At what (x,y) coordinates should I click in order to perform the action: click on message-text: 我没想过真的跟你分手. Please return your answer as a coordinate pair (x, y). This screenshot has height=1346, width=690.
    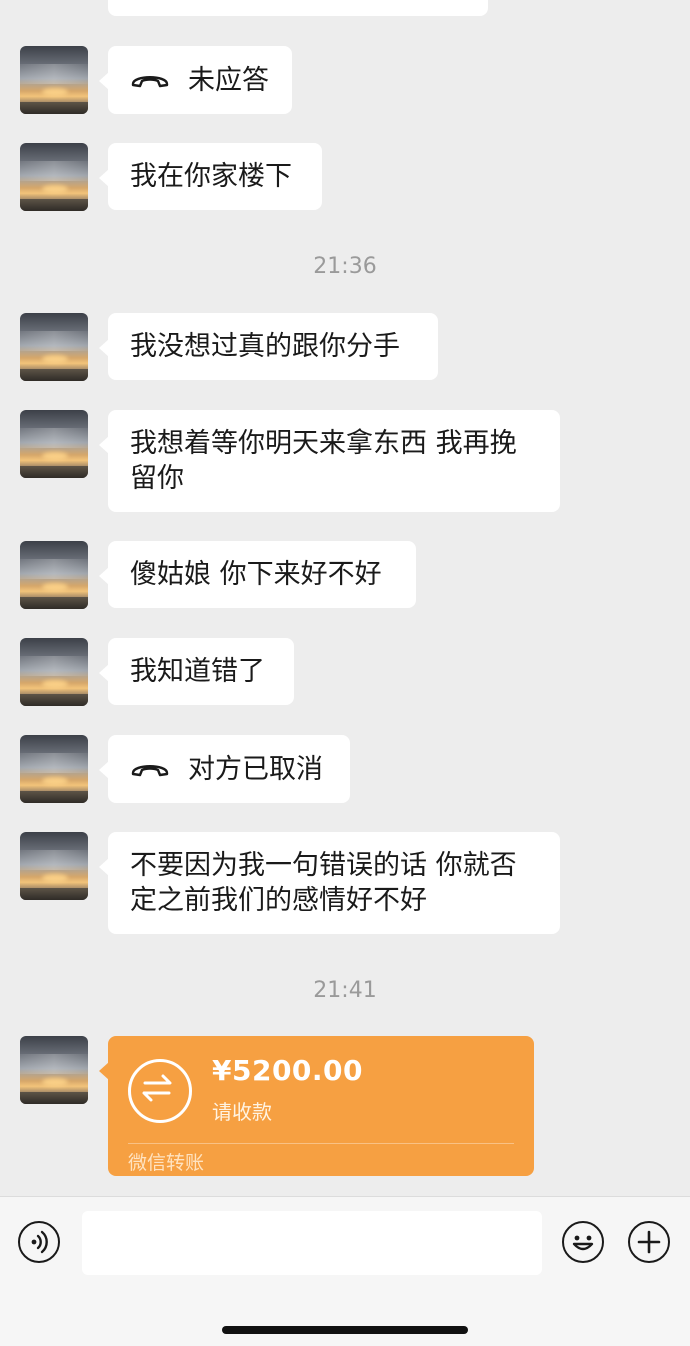
    Looking at the image, I should click on (265, 346).